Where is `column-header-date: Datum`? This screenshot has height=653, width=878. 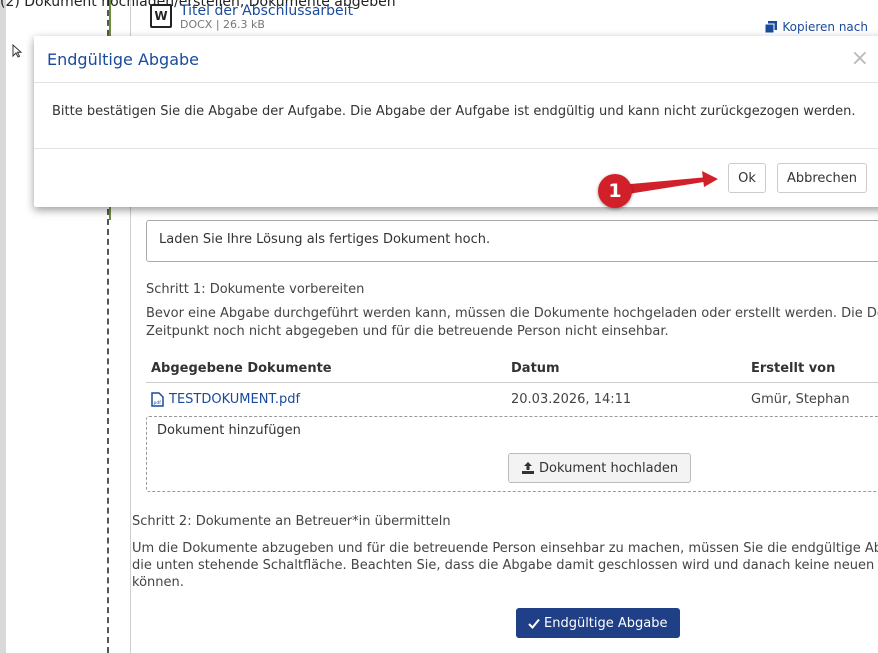 column-header-date: Datum is located at coordinates (626, 370).